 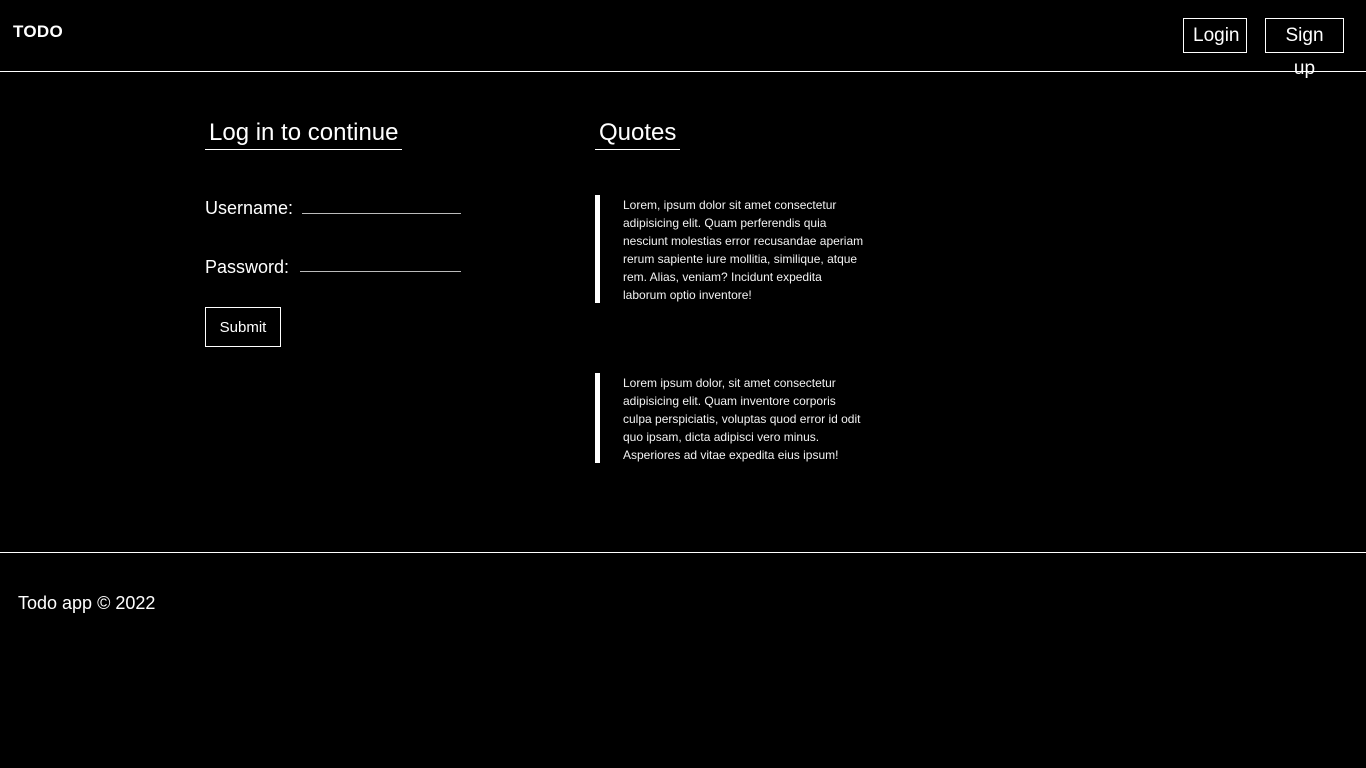 I want to click on username-label: Username:, so click(x=249, y=208).